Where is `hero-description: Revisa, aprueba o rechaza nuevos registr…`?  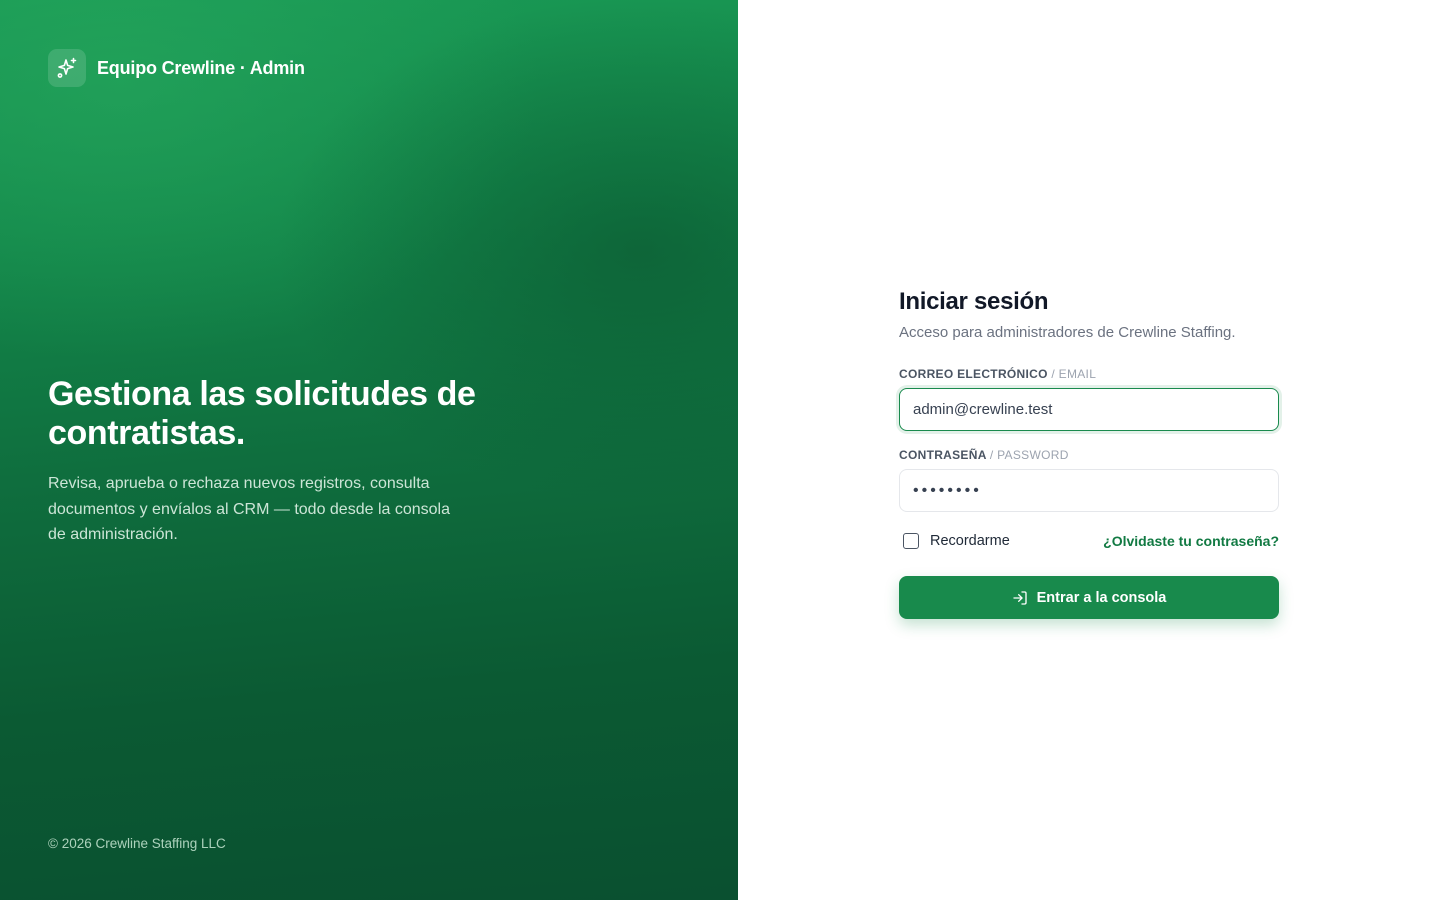
hero-description: Revisa, aprueba o rechaza nuevos registr… is located at coordinates (249, 509).